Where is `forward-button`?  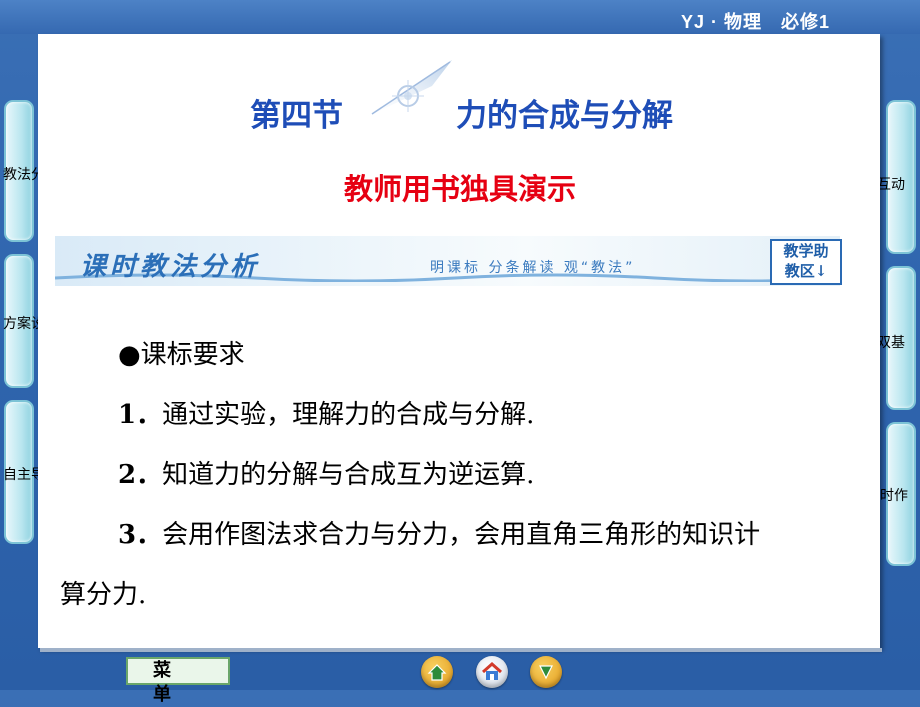 forward-button is located at coordinates (546, 672).